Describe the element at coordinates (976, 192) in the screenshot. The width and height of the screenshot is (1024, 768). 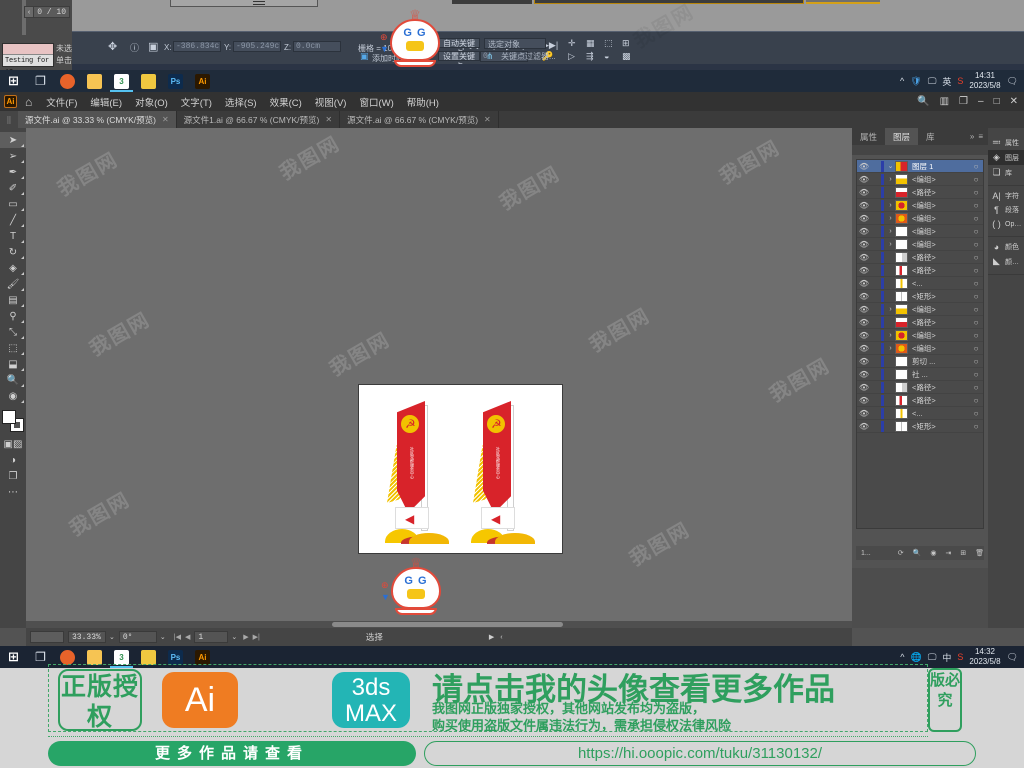
I see `layer-target-2: ○` at that location.